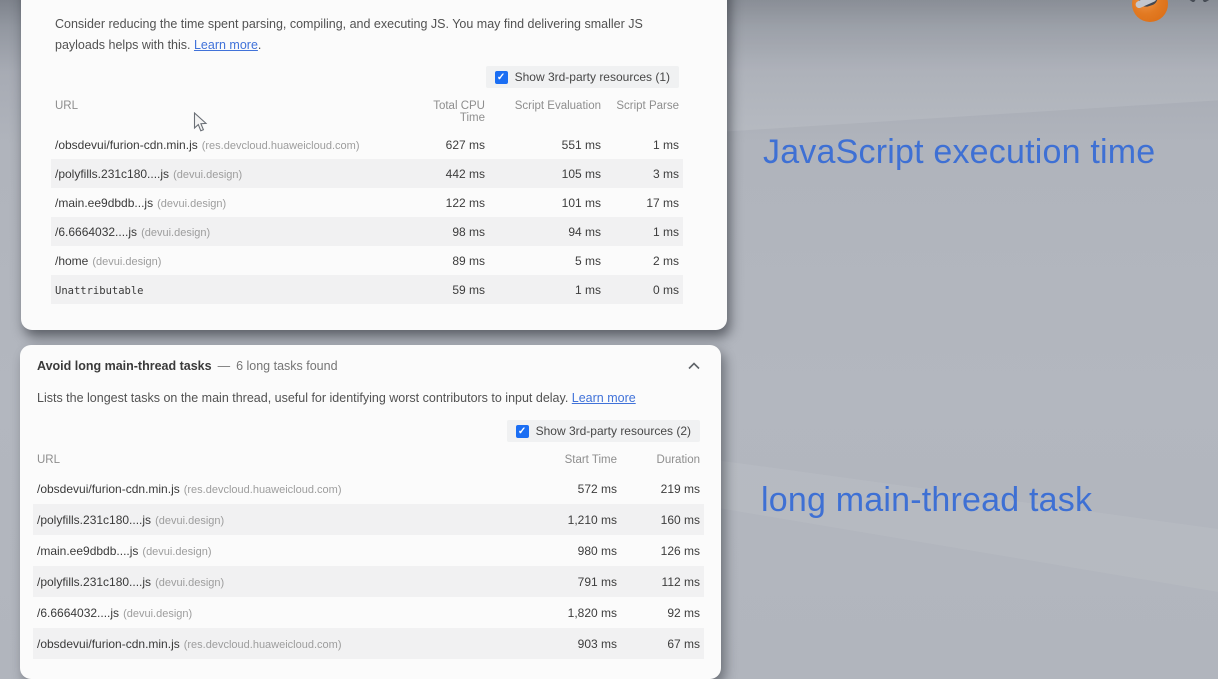 The width and height of the screenshot is (1218, 679). What do you see at coordinates (613, 431) in the screenshot?
I see `checkbox-label: Show 3rd-party resources (2)` at bounding box center [613, 431].